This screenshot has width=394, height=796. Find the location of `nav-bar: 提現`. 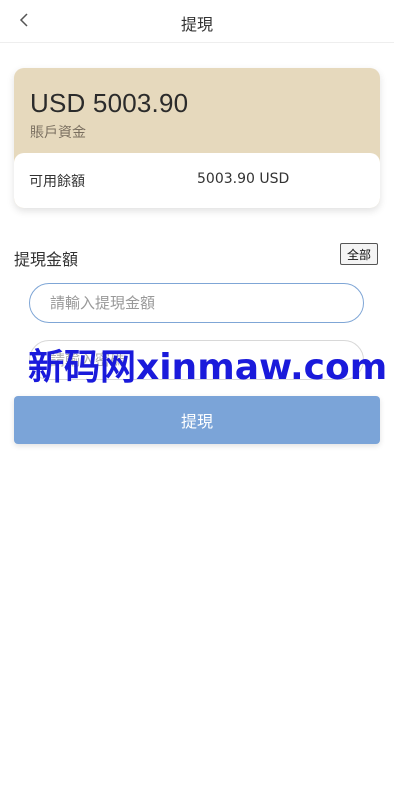

nav-bar: 提現 is located at coordinates (197, 21).